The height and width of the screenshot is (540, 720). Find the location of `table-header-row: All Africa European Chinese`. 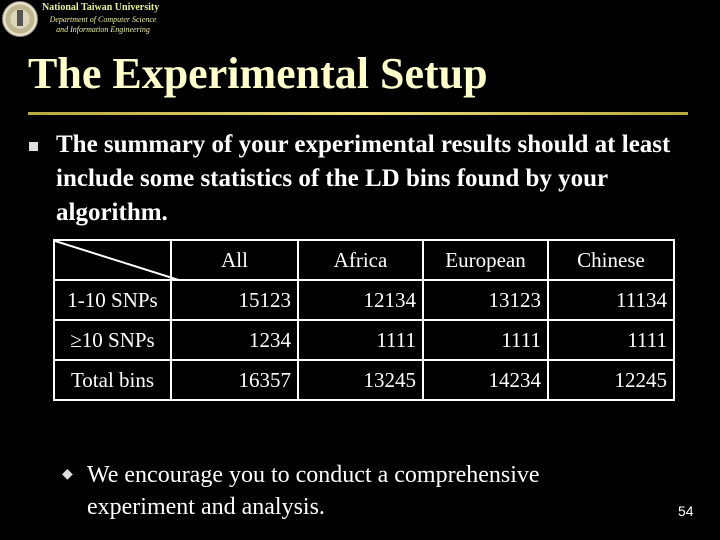

table-header-row: All Africa European Chinese is located at coordinates (364, 260).